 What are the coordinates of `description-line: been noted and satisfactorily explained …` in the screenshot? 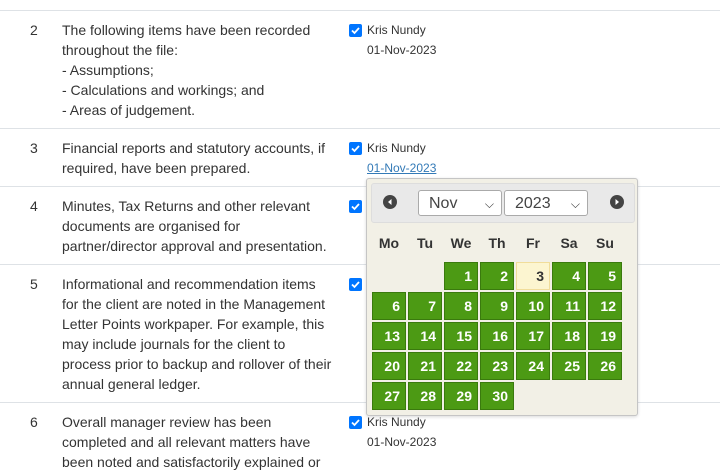 It's located at (191, 462).